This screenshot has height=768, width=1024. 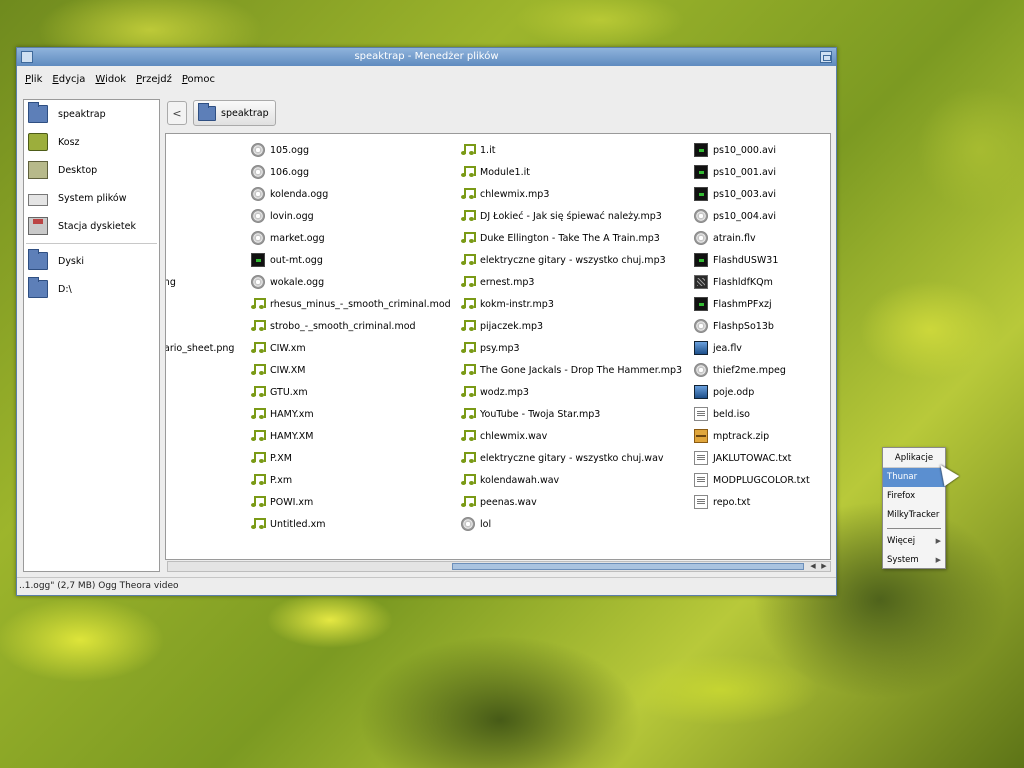 What do you see at coordinates (356, 502) in the screenshot?
I see `file-item: POWI.xm` at bounding box center [356, 502].